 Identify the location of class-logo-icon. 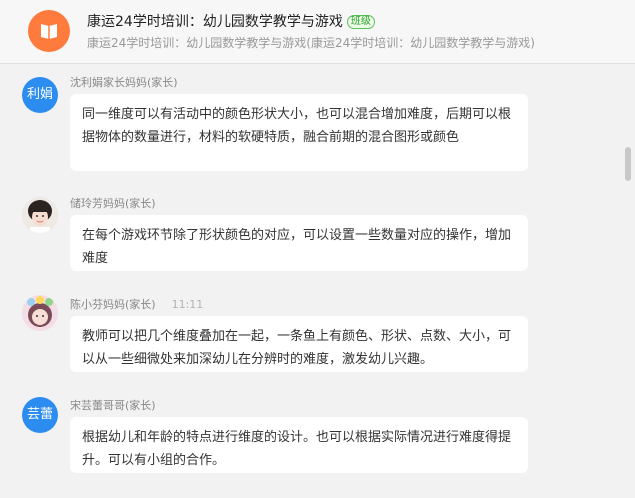
(49, 31).